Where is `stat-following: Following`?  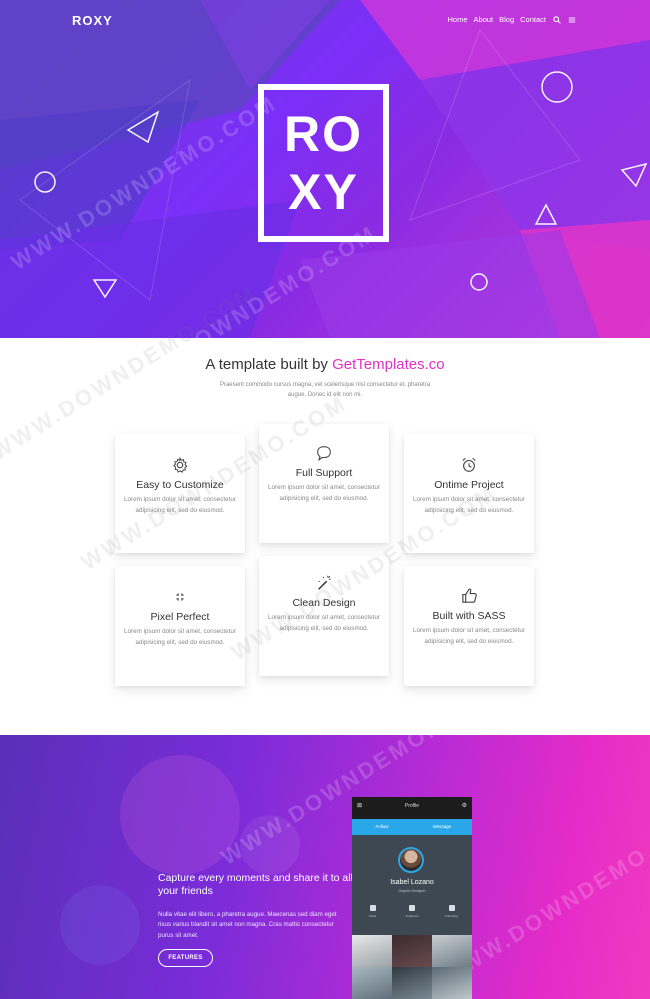 stat-following: Following is located at coordinates (451, 911).